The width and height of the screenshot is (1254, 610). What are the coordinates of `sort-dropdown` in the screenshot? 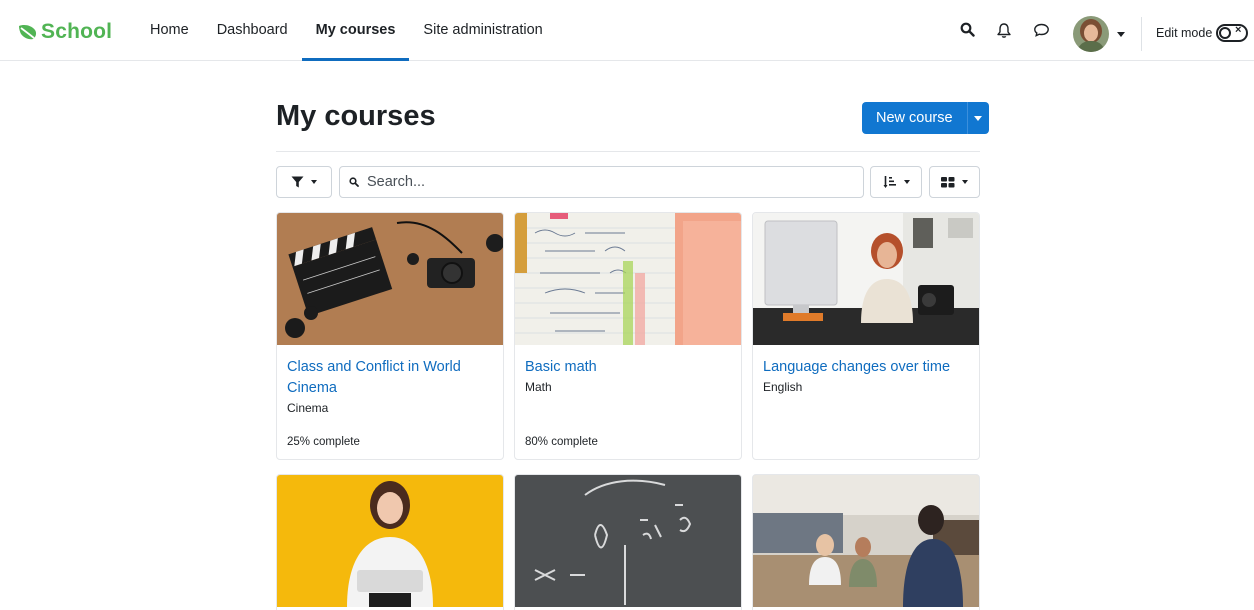 It's located at (896, 182).